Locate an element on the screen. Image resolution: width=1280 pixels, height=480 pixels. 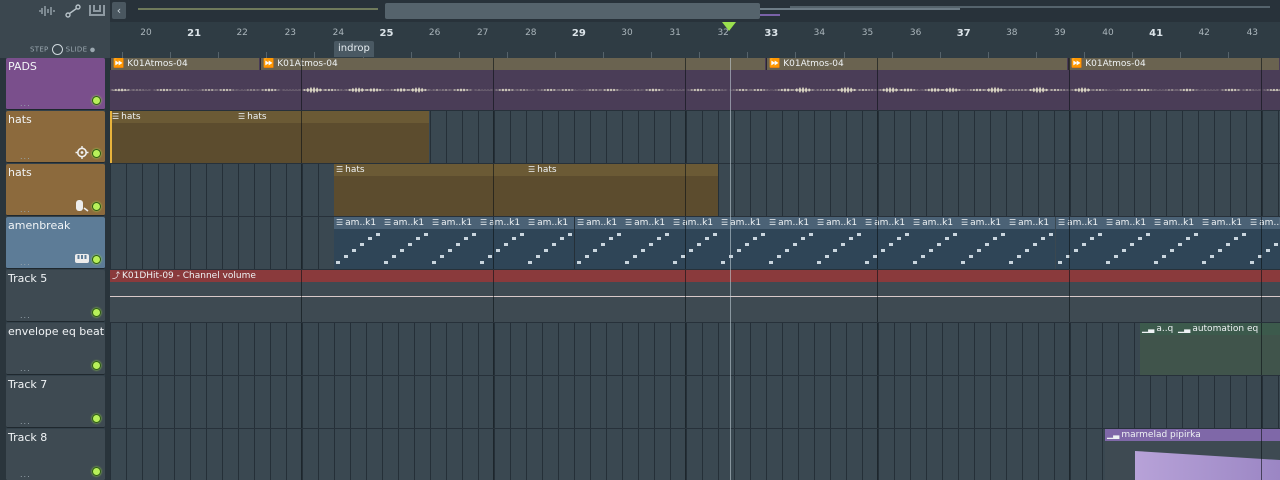
track-lane: ⤴ K01DHit-09 - Channel volume is located at coordinates (695, 296).